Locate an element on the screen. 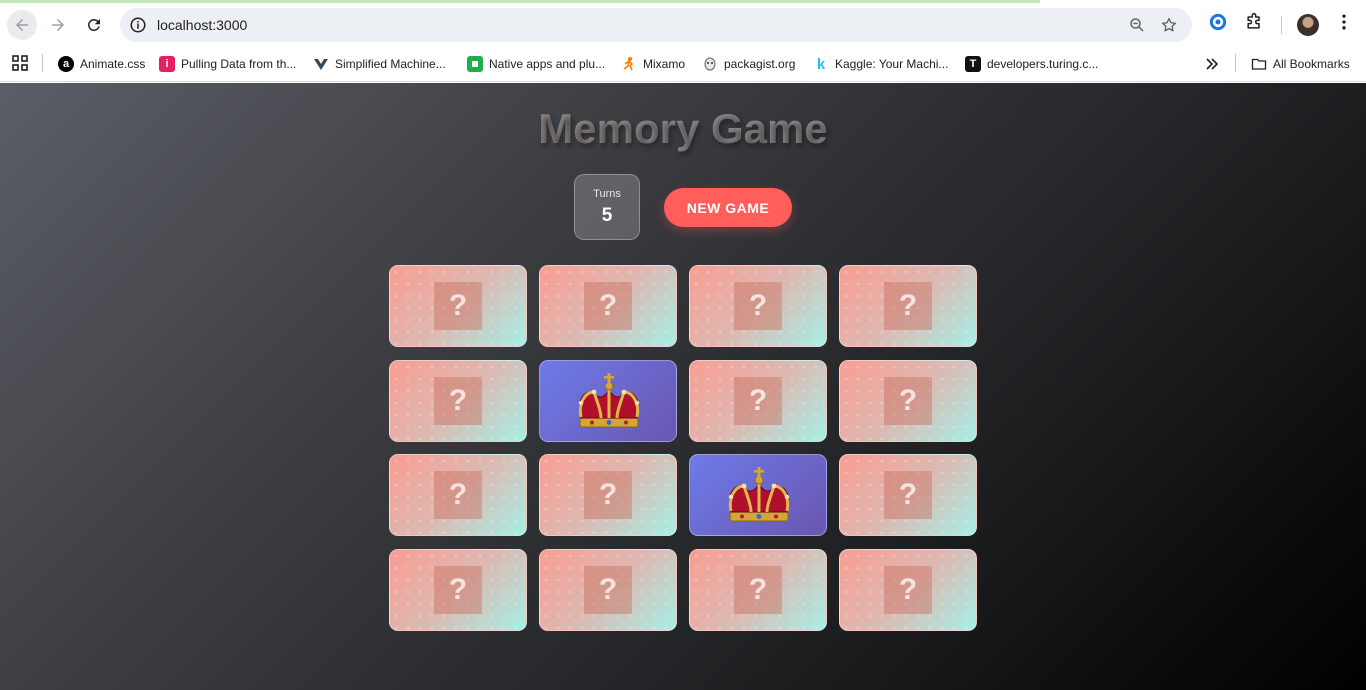 The height and width of the screenshot is (690, 1366). all-bookmarks-button: All Bookmarks is located at coordinates (1300, 64).